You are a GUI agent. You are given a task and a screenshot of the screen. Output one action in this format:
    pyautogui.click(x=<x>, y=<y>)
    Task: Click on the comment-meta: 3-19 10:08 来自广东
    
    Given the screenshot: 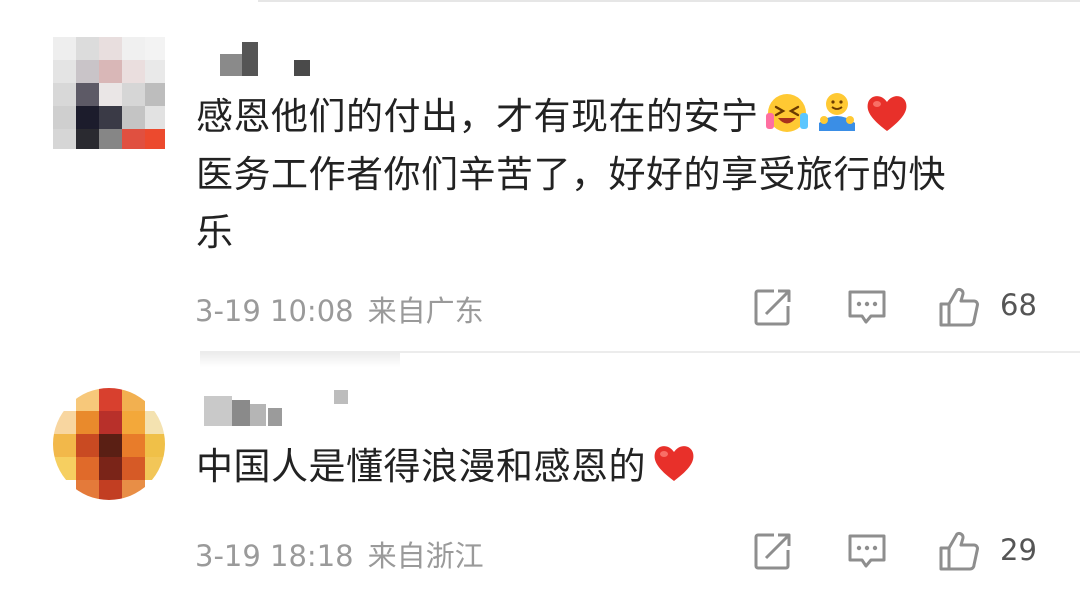 What is the action you would take?
    pyautogui.click(x=339, y=309)
    